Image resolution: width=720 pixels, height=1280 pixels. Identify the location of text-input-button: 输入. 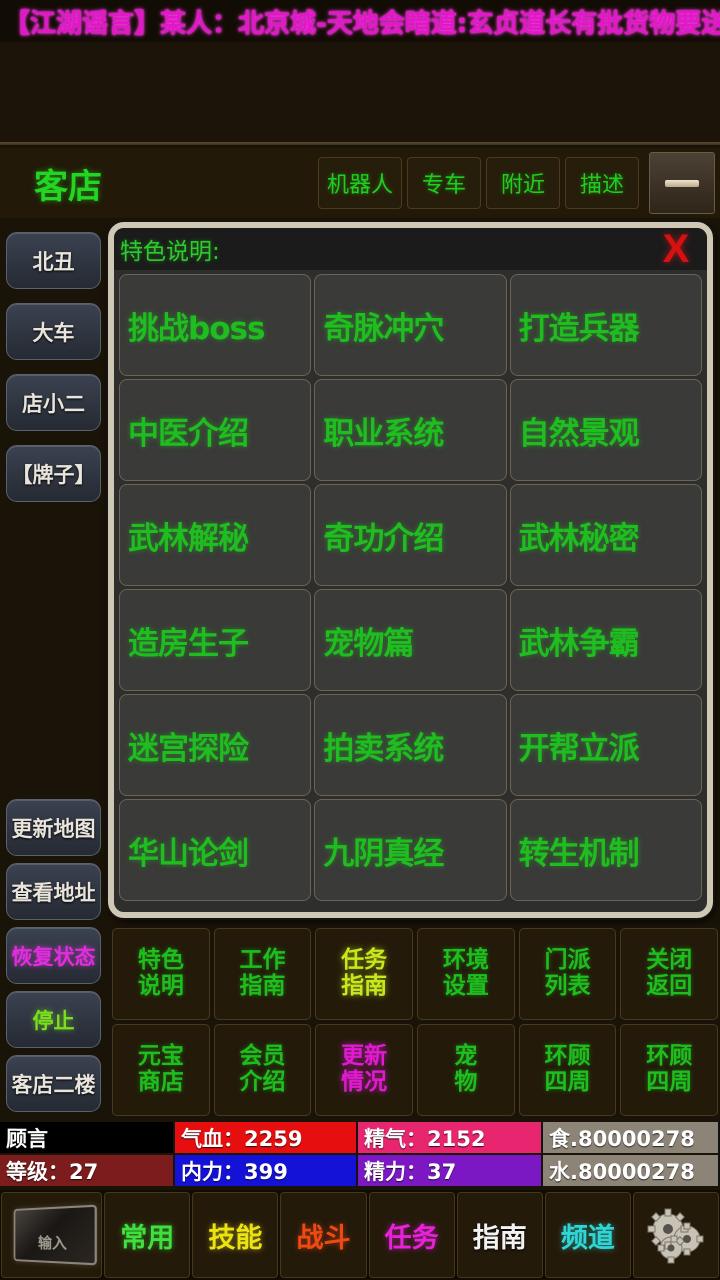
(52, 1235).